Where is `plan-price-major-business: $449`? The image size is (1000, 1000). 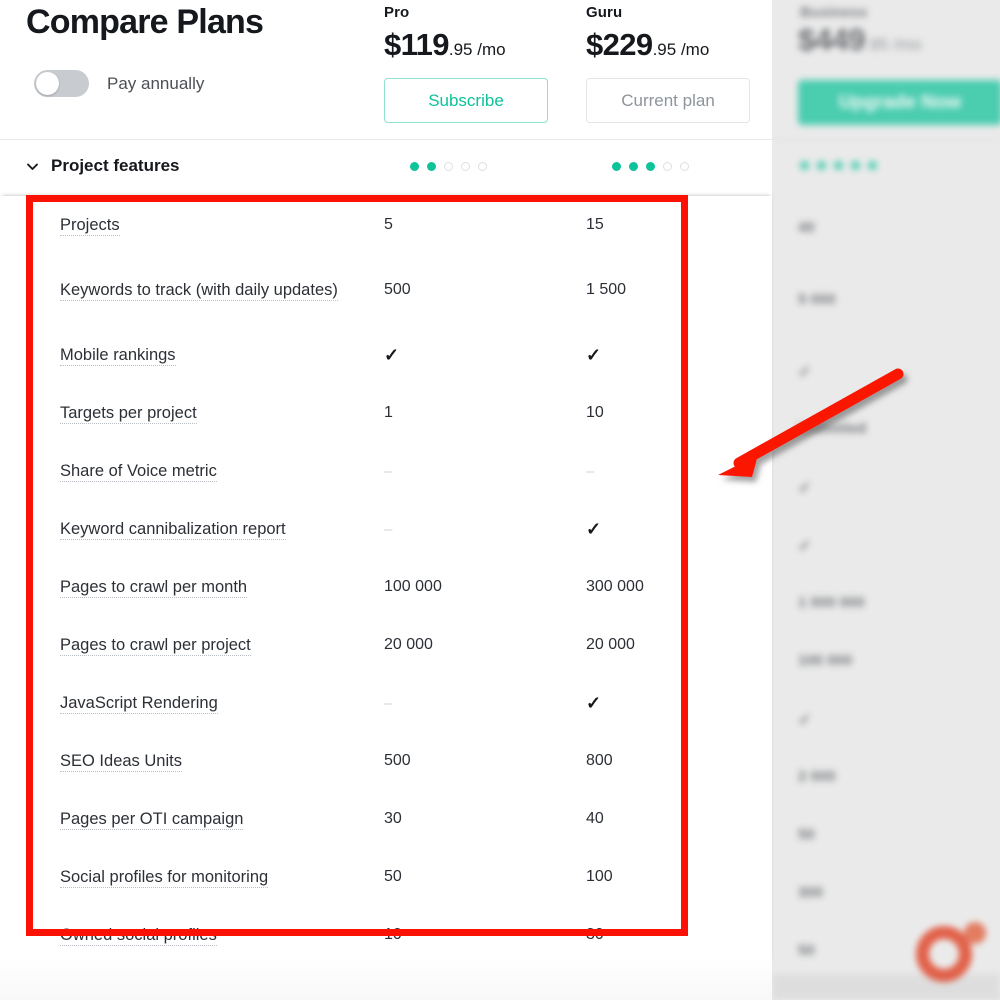 plan-price-major-business: $449 is located at coordinates (831, 39).